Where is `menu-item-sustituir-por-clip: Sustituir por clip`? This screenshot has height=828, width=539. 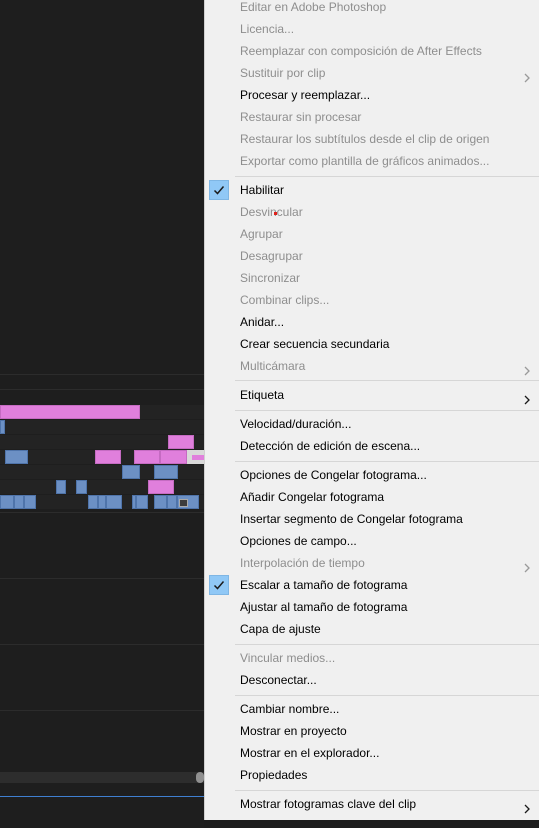 menu-item-sustituir-por-clip: Sustituir por clip is located at coordinates (372, 73).